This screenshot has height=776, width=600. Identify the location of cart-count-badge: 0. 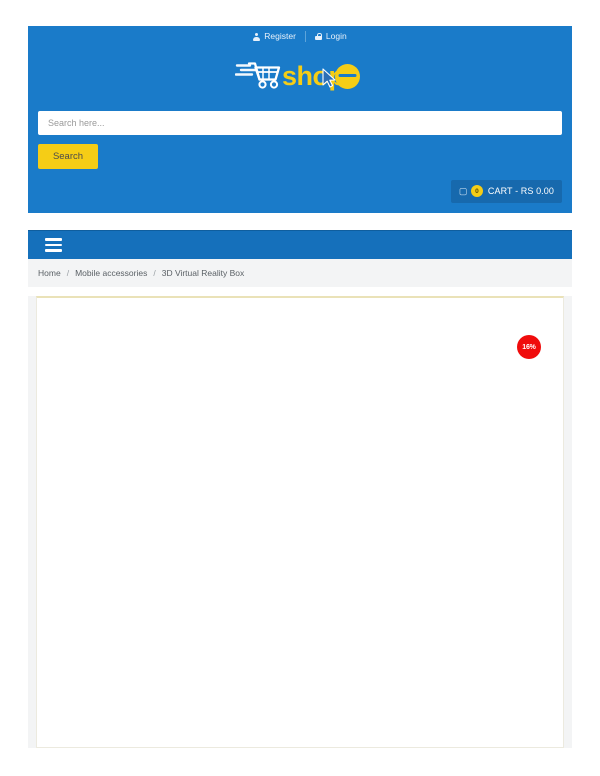
(476, 191).